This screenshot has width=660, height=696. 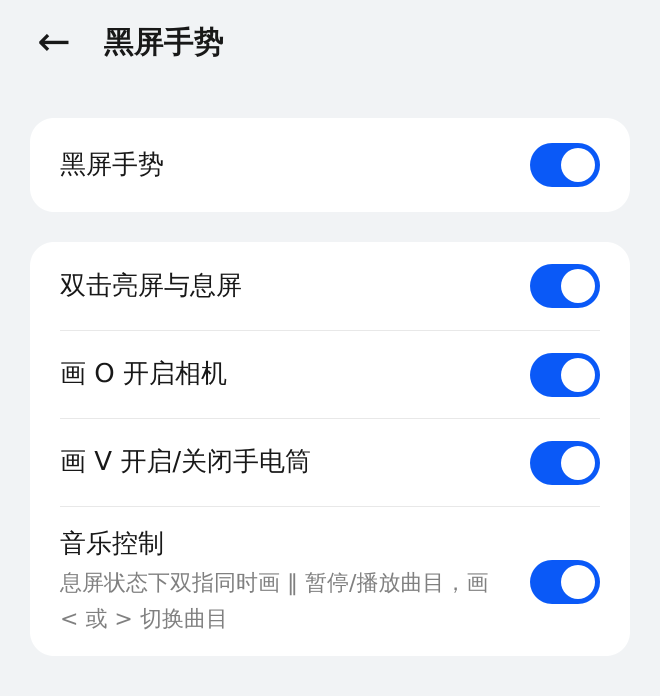 What do you see at coordinates (143, 374) in the screenshot?
I see `setting-label: 画 O 开启相机` at bounding box center [143, 374].